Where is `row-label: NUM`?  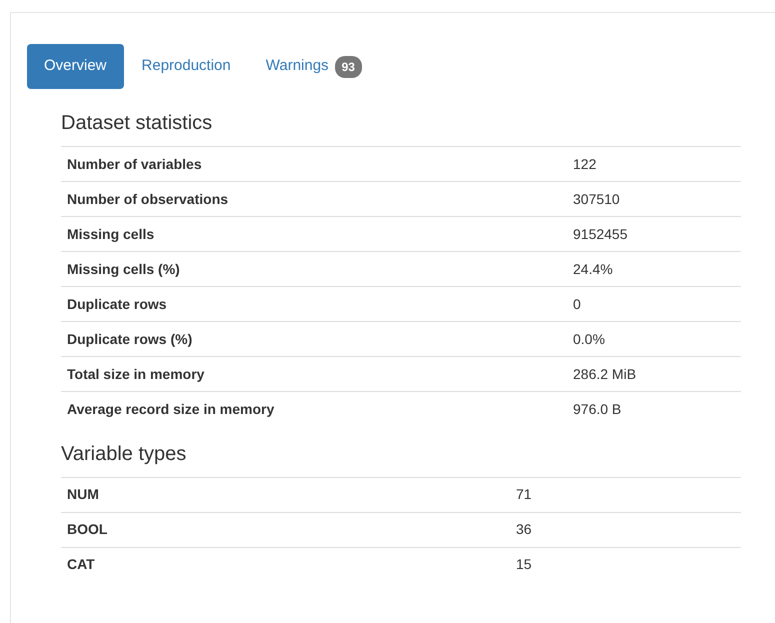
row-label: NUM is located at coordinates (285, 494).